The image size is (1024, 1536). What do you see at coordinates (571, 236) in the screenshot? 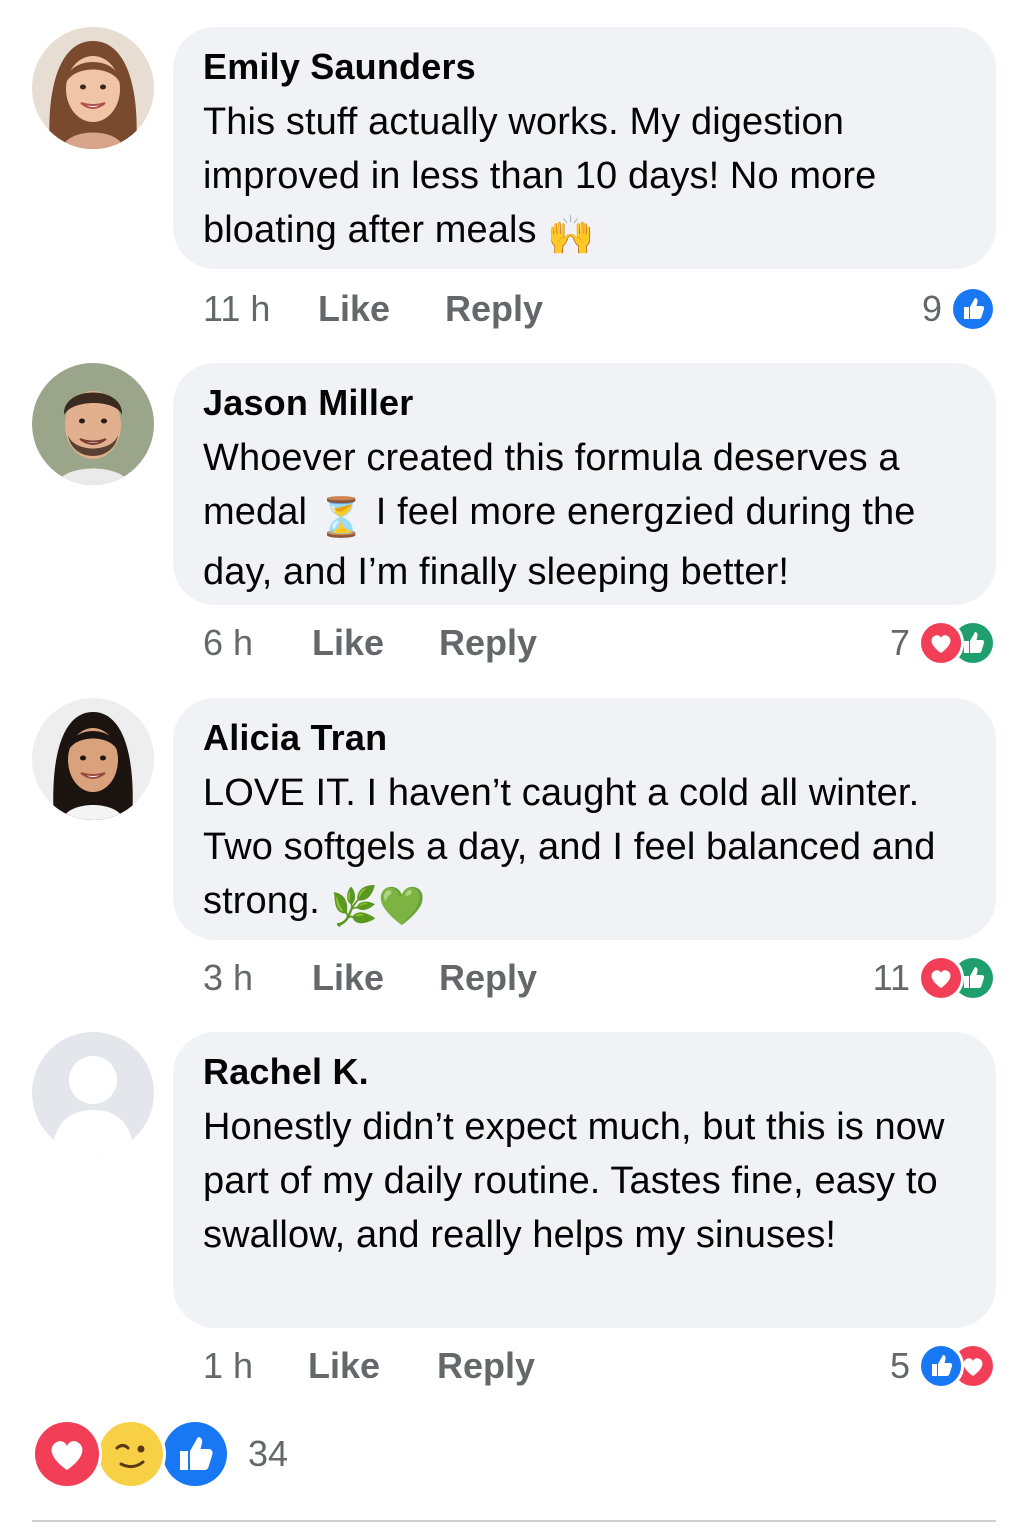
I see `raised-hands-emoji: 🙌` at bounding box center [571, 236].